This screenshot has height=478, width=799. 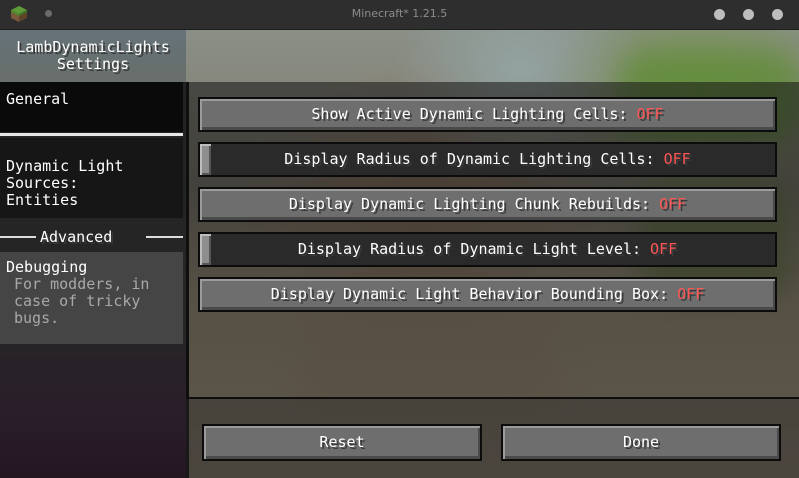 I want to click on window-title: Minecraft* 1.21.5, so click(x=399, y=13).